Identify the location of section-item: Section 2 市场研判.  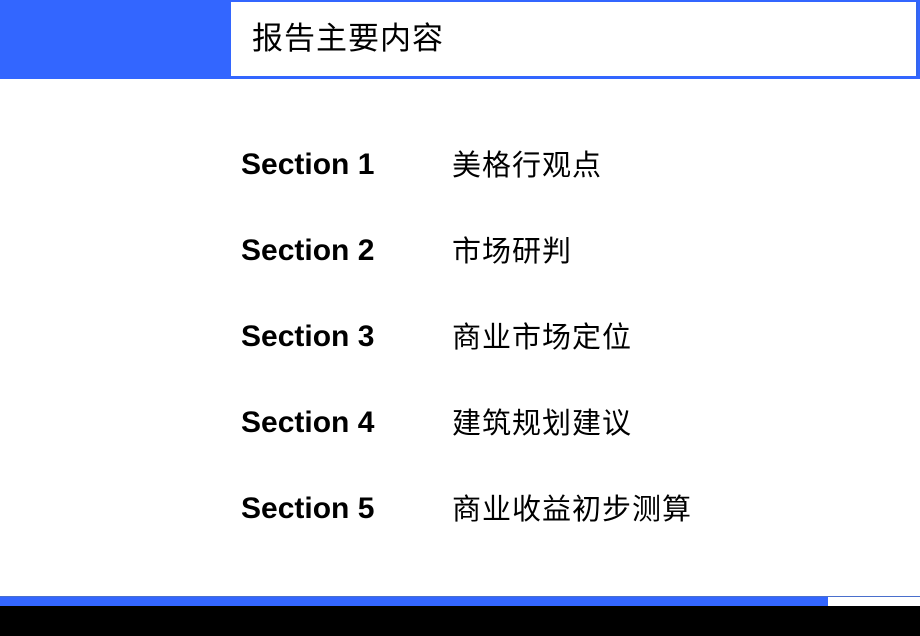
(541, 251).